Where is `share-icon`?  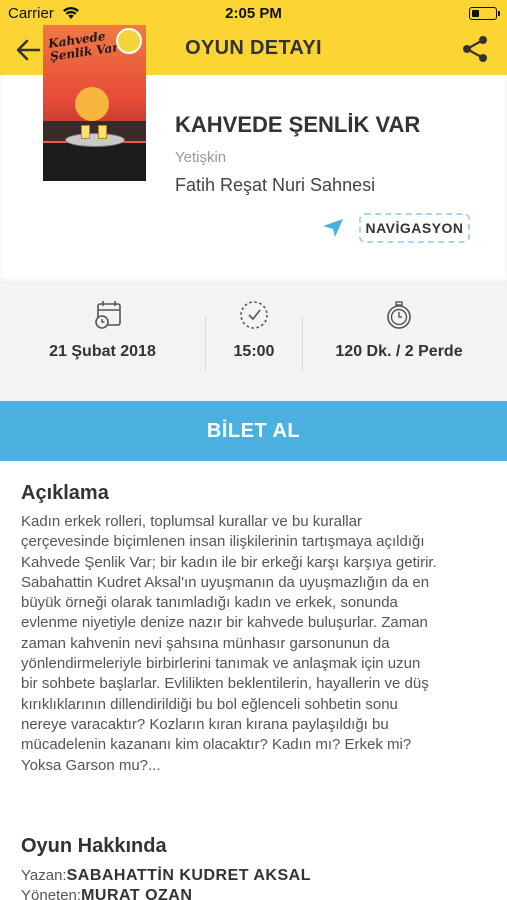
share-icon is located at coordinates (475, 49).